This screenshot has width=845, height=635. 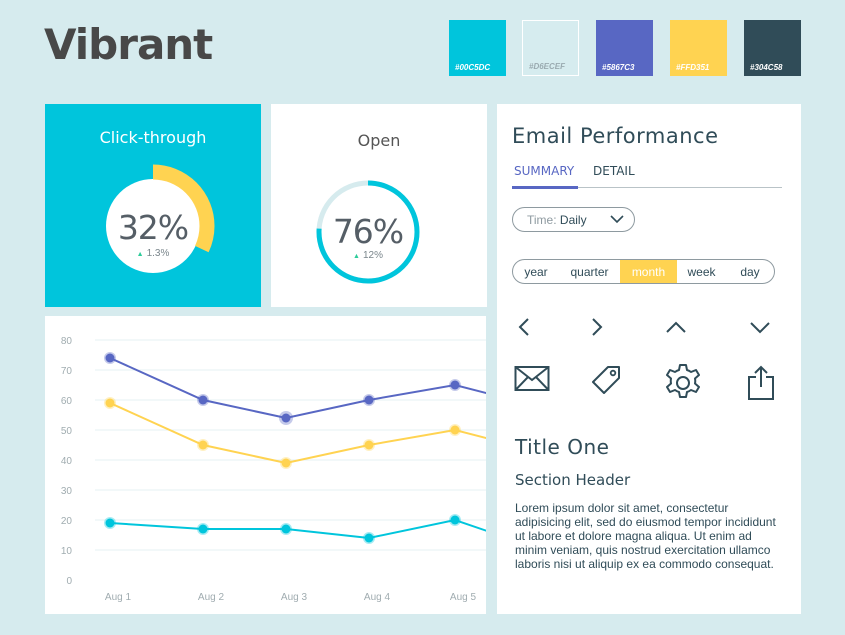 I want to click on segment-quarter: quarter, so click(x=589, y=271).